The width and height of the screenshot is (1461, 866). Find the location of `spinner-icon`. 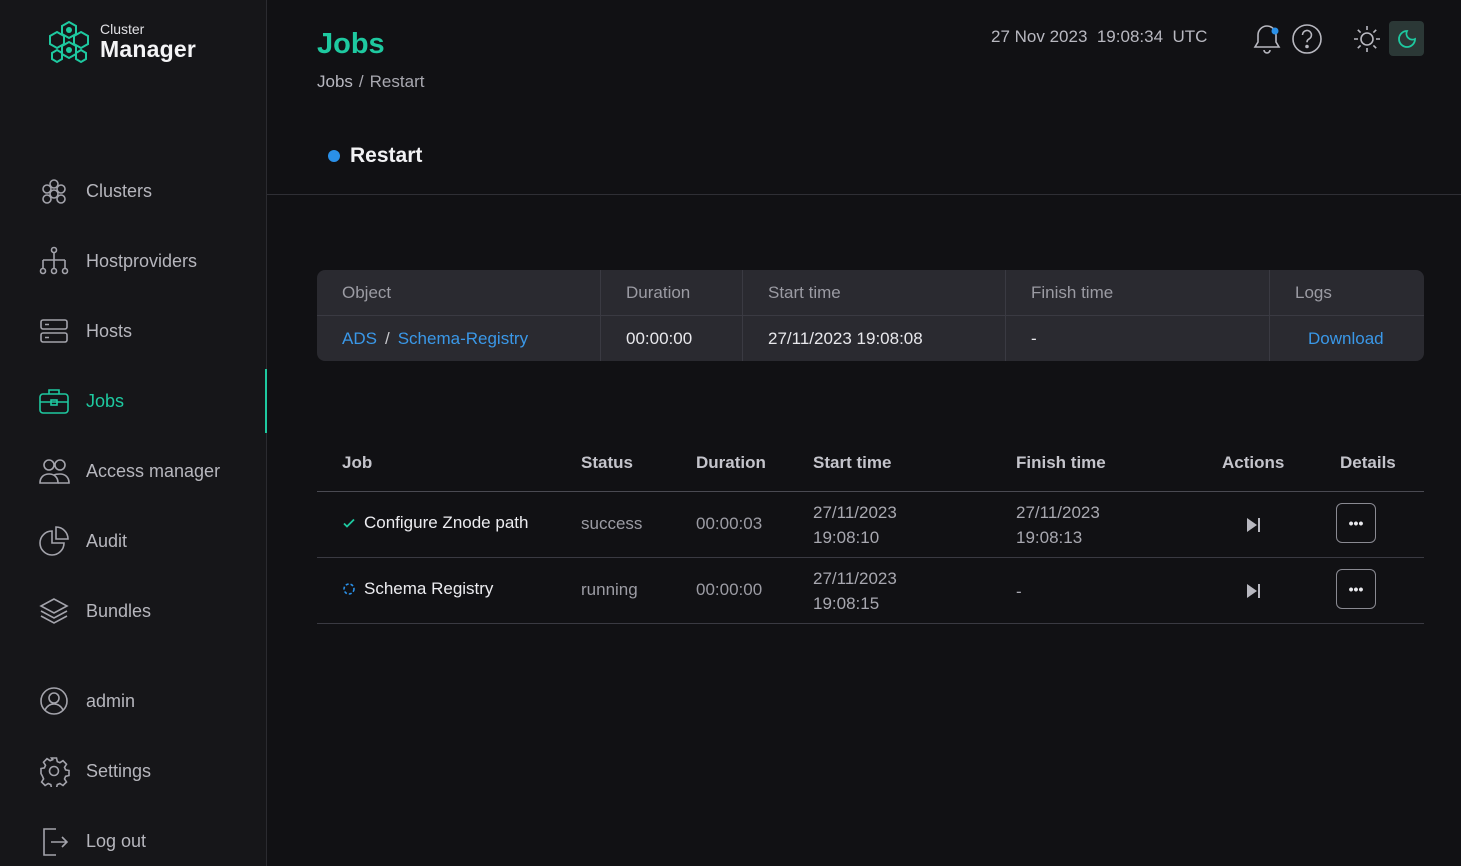

spinner-icon is located at coordinates (349, 589).